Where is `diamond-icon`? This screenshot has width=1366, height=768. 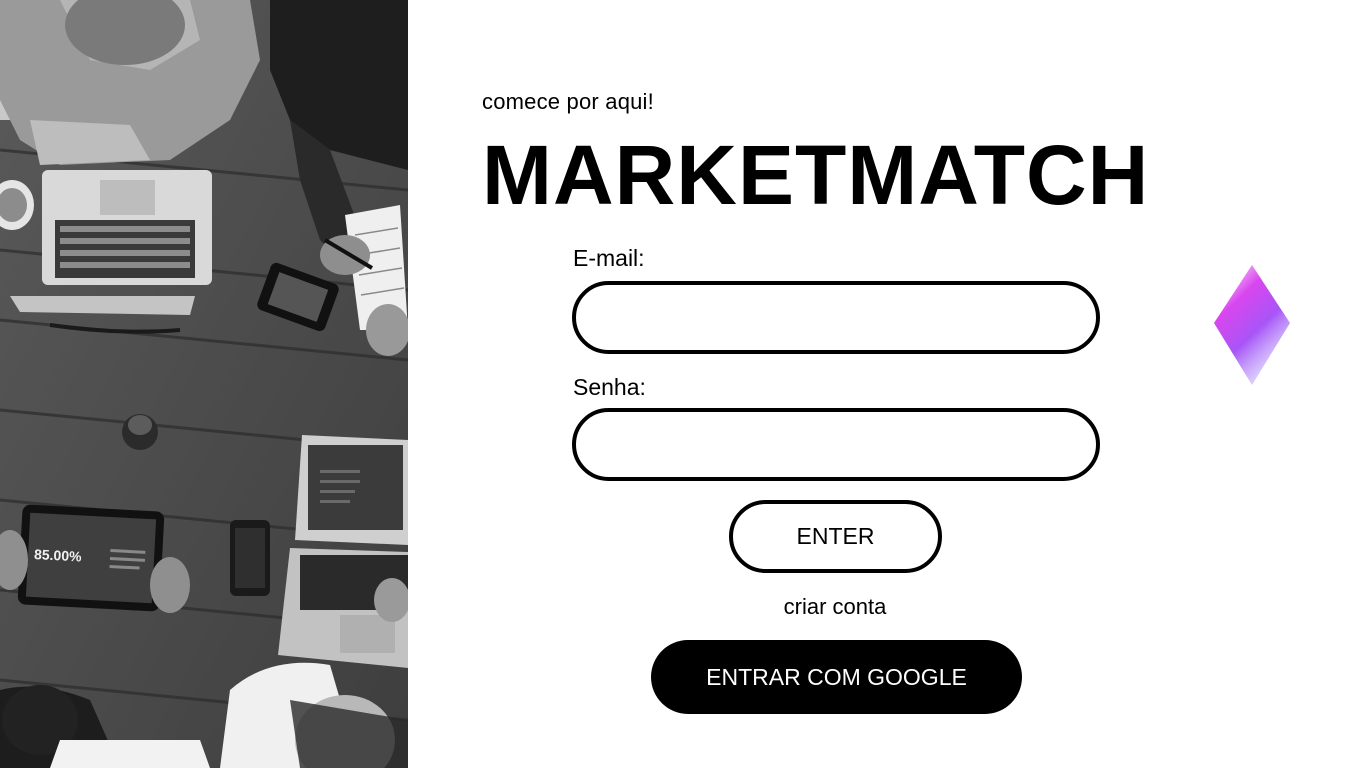
diamond-icon is located at coordinates (1252, 325).